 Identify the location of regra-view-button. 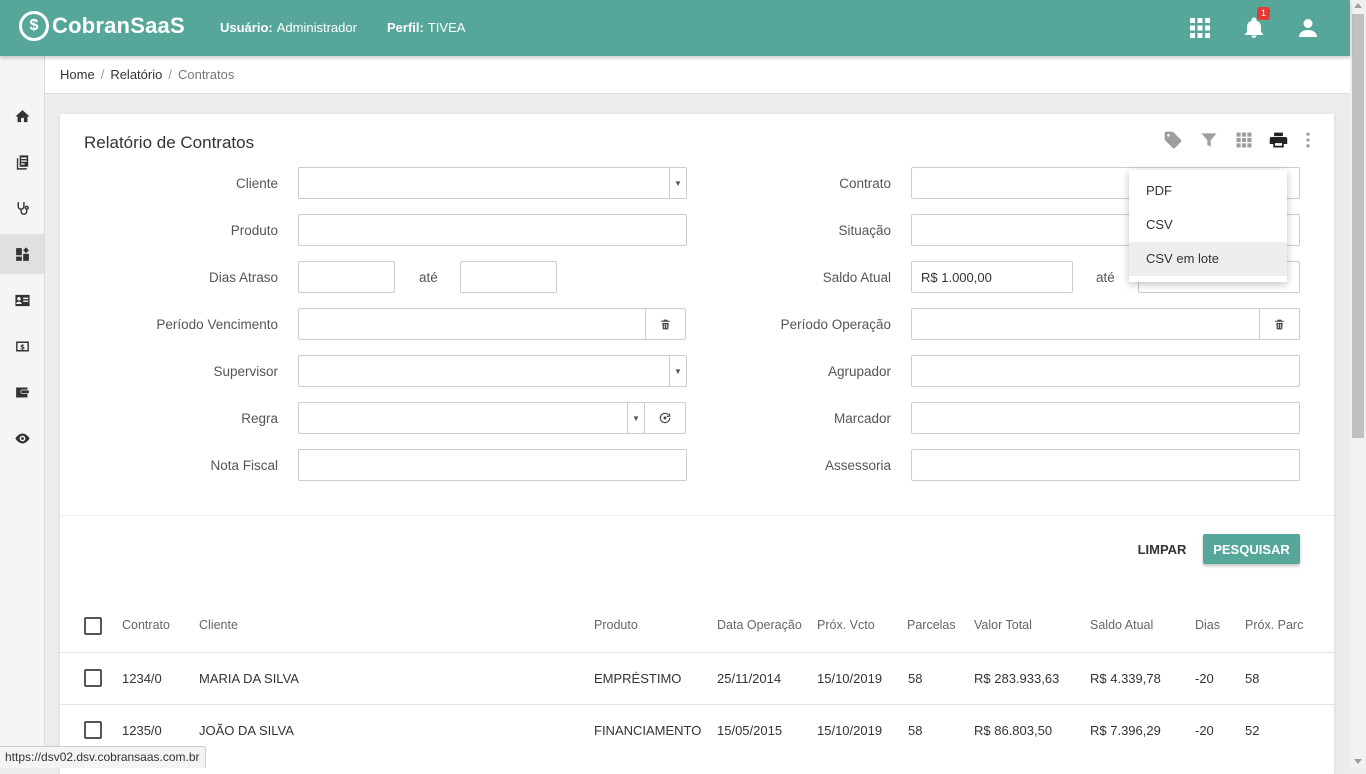
(665, 418).